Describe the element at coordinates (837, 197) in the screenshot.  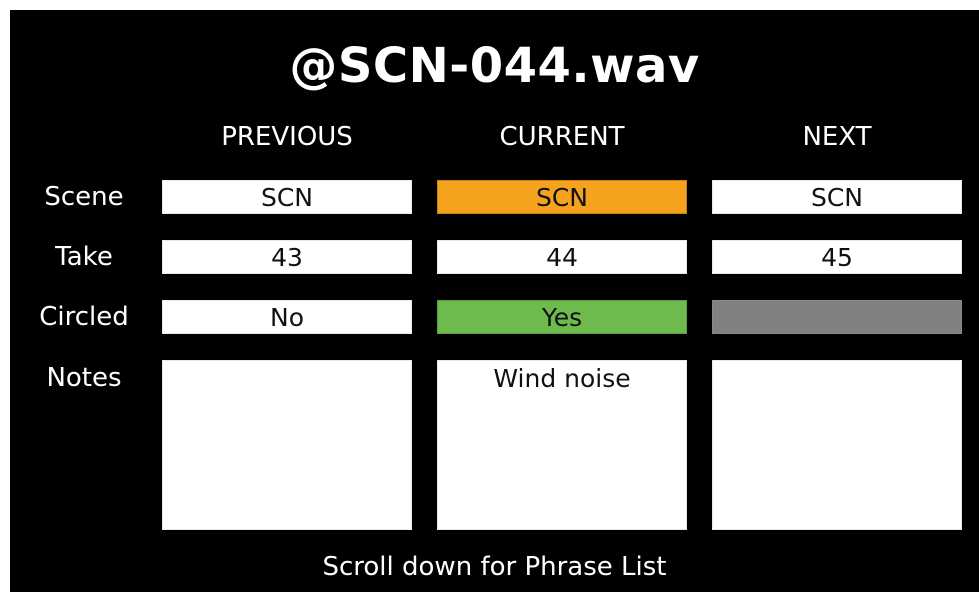
I see `next-scene-field: SCN` at that location.